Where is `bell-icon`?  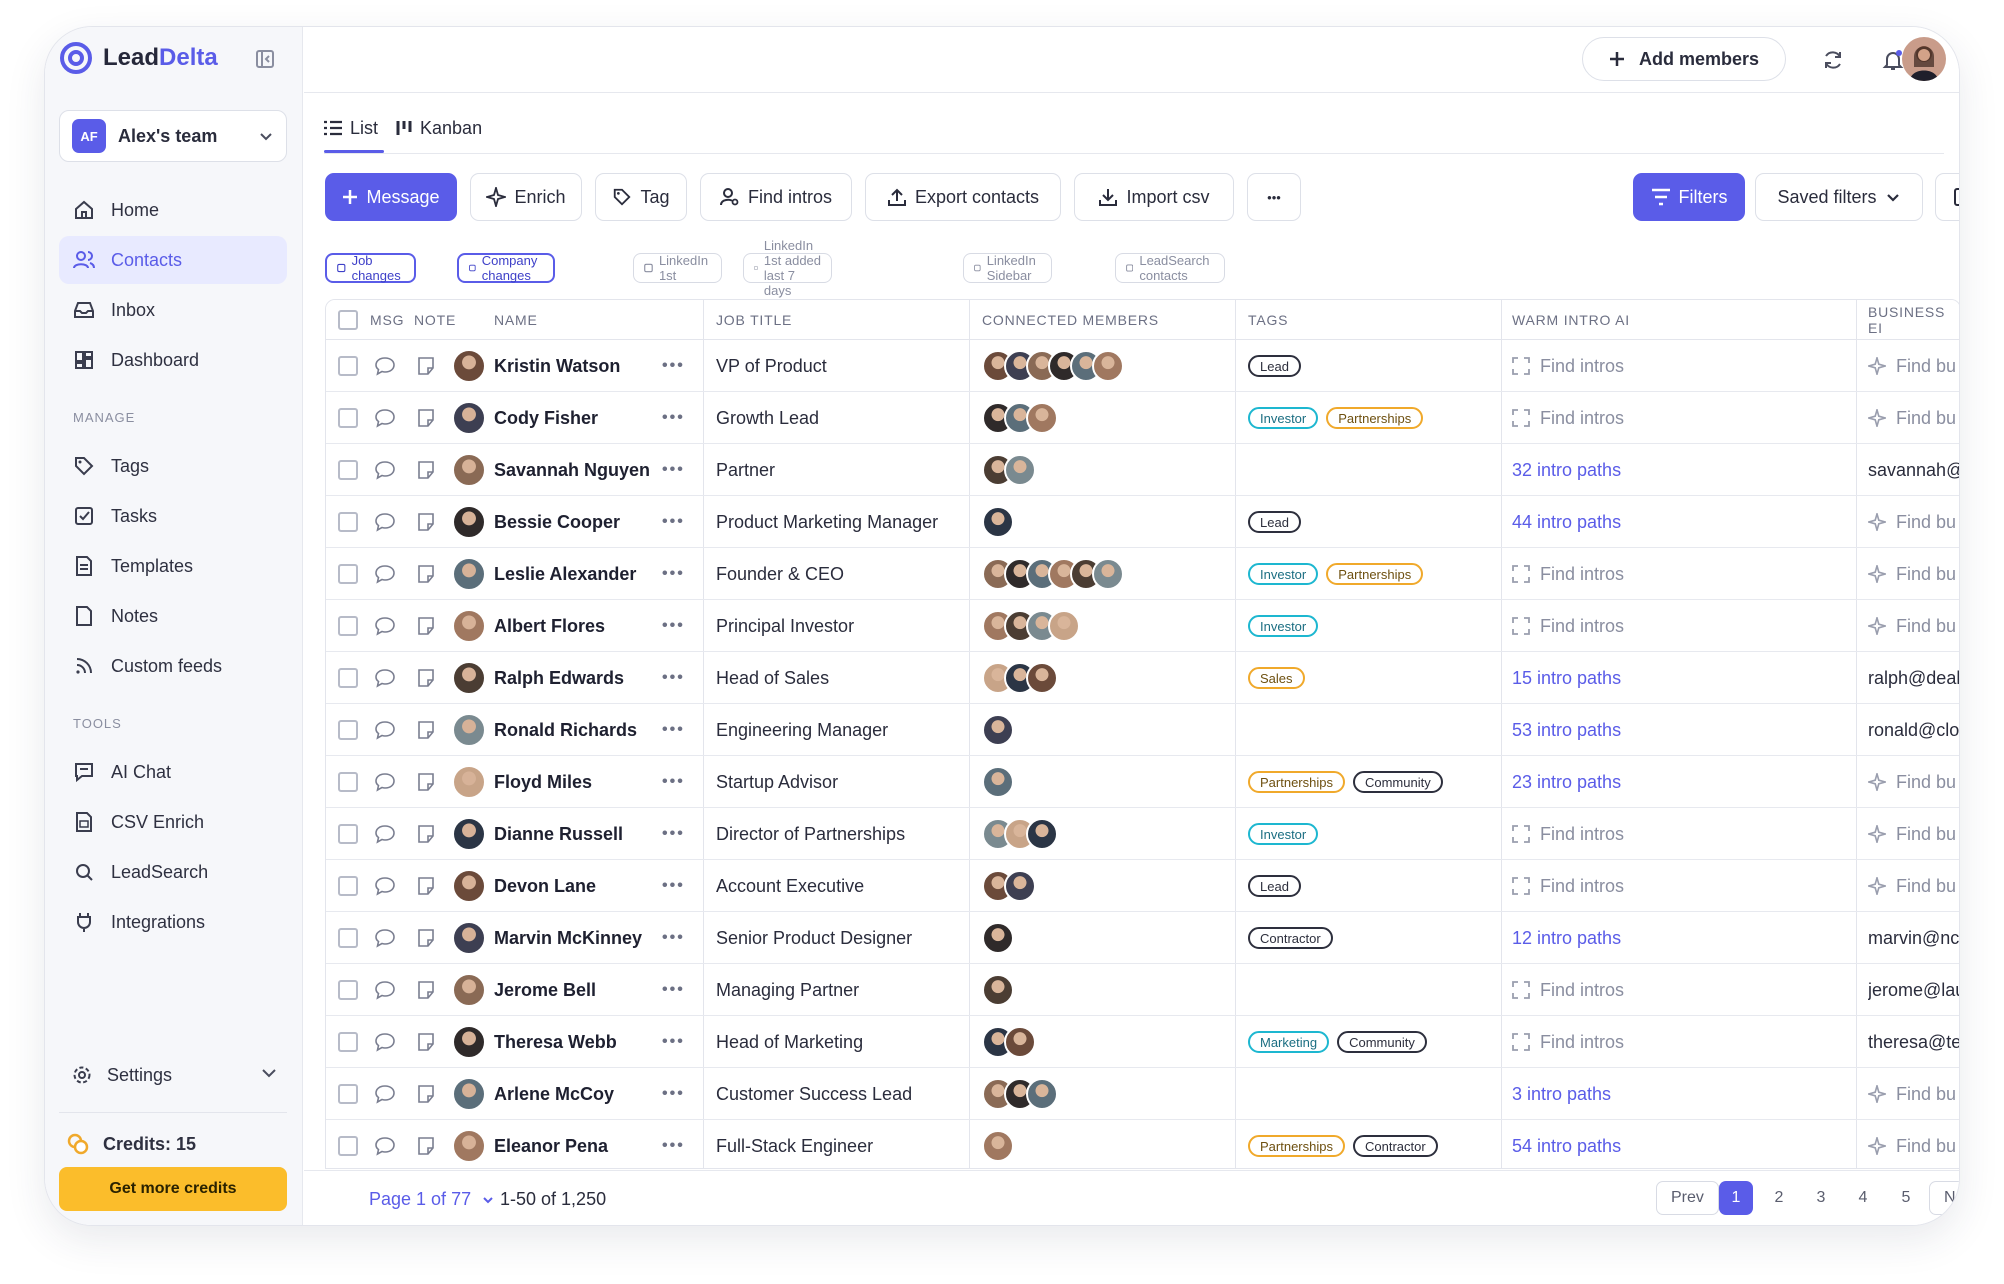
bell-icon is located at coordinates (1893, 60).